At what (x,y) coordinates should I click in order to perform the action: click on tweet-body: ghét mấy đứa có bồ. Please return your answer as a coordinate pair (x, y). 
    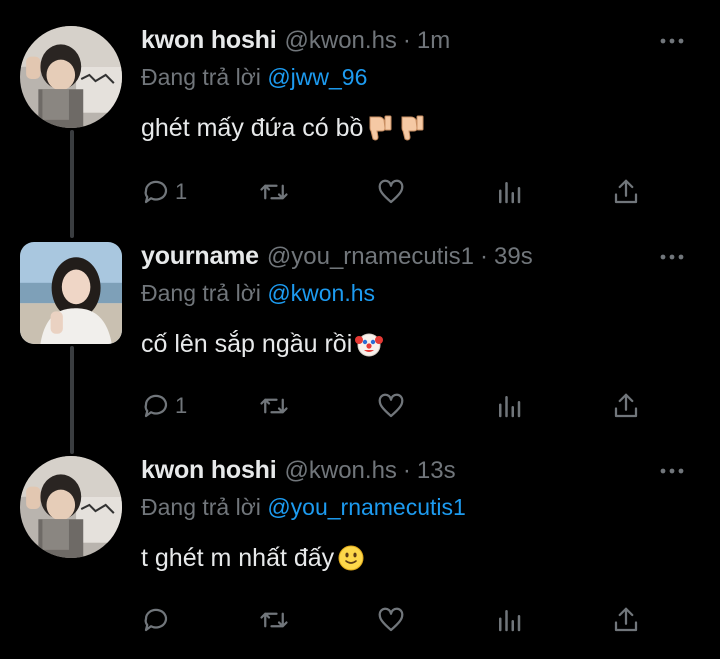
    Looking at the image, I should click on (252, 127).